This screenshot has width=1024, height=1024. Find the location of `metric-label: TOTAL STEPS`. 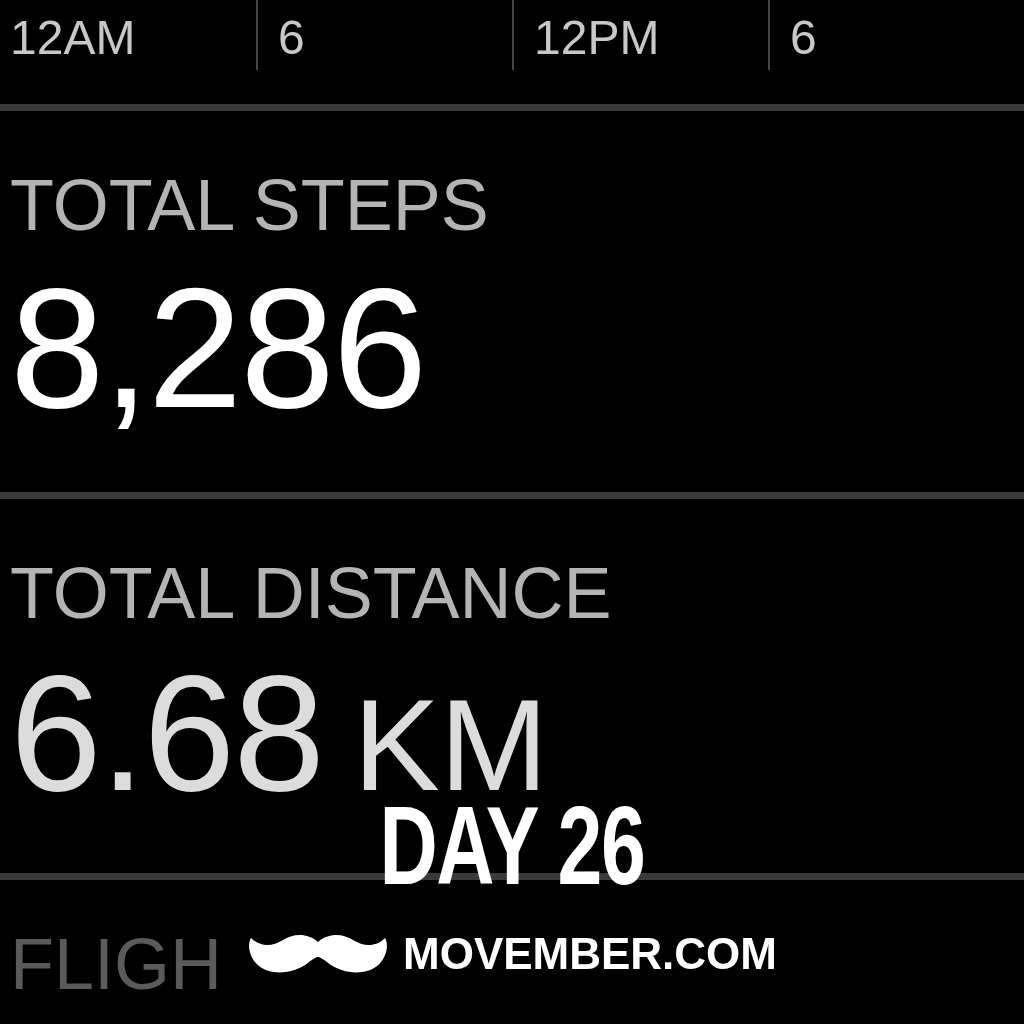

metric-label: TOTAL STEPS is located at coordinates (249, 205).